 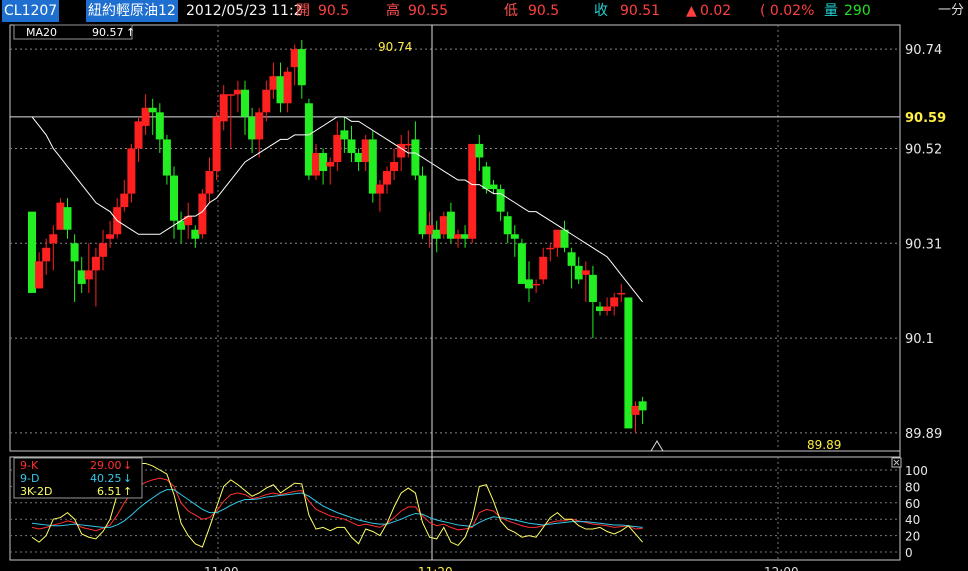 I want to click on k-arrow-icon: ↓, so click(x=127, y=465).